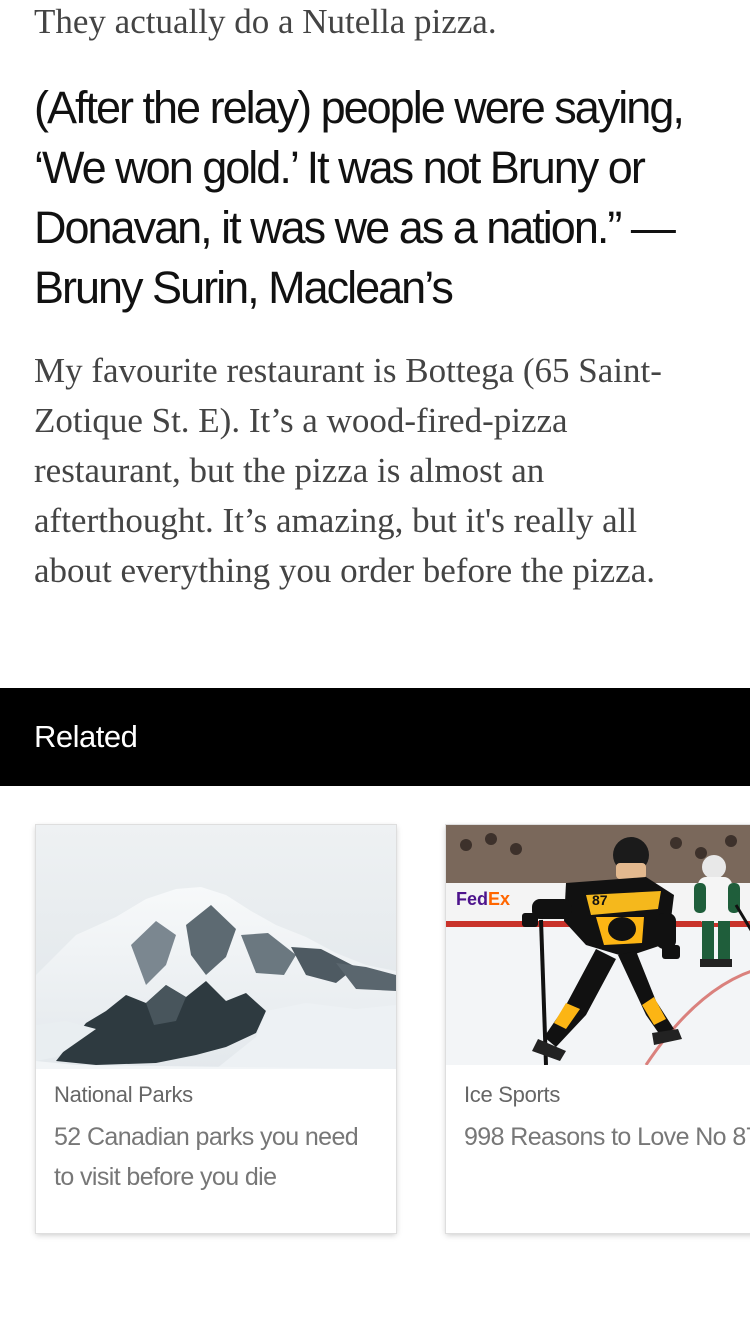  What do you see at coordinates (600, 900) in the screenshot?
I see `svg-text: 87` at bounding box center [600, 900].